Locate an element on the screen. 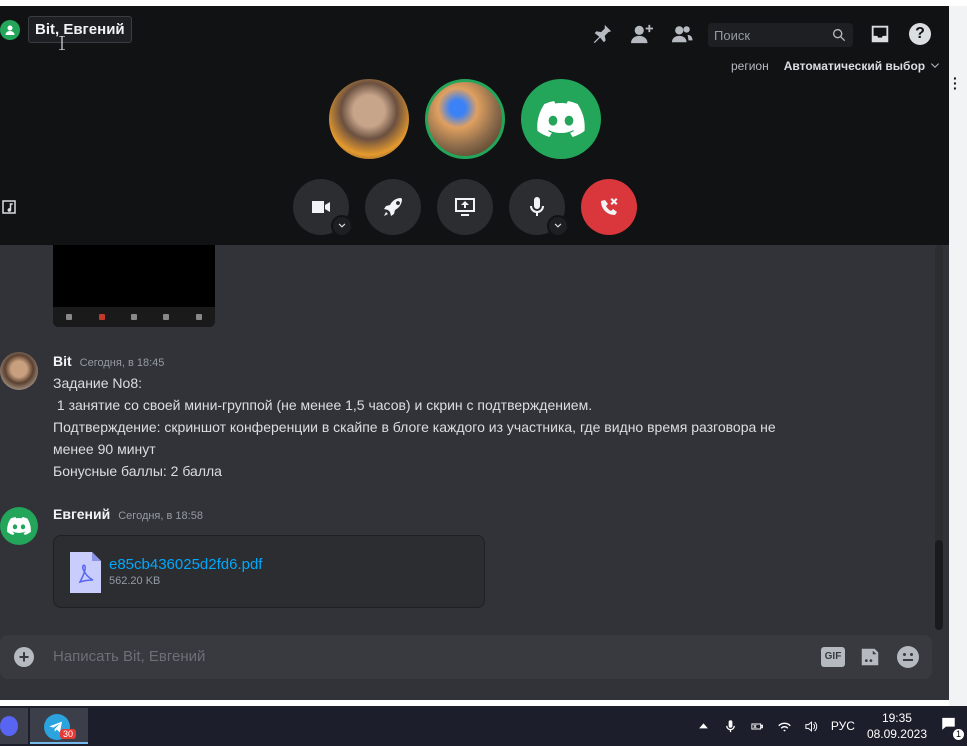  hang-up-icon is located at coordinates (609, 206).